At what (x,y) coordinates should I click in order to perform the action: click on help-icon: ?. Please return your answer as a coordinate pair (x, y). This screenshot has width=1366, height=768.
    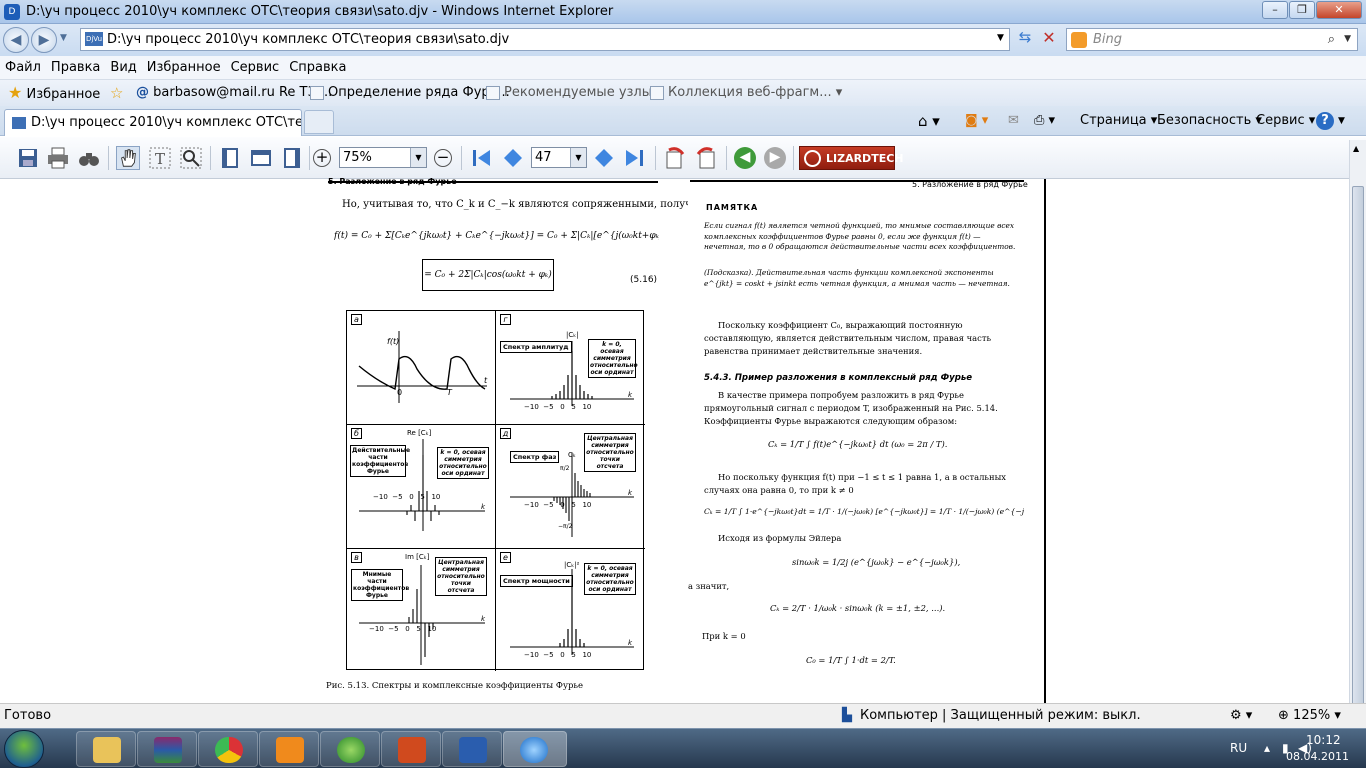
    Looking at the image, I should click on (1325, 121).